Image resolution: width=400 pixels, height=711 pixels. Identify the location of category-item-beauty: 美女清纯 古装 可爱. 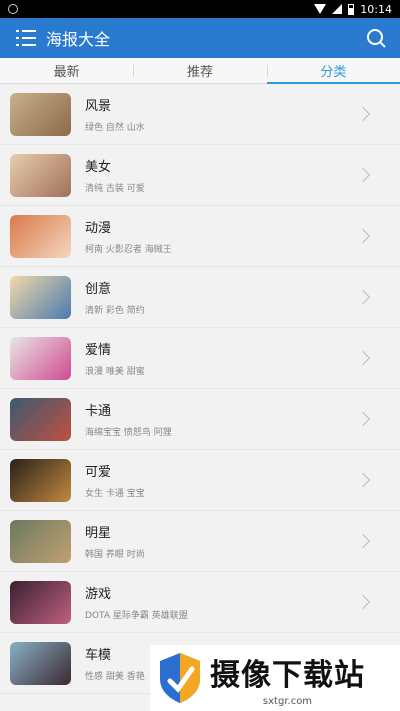
(200, 175).